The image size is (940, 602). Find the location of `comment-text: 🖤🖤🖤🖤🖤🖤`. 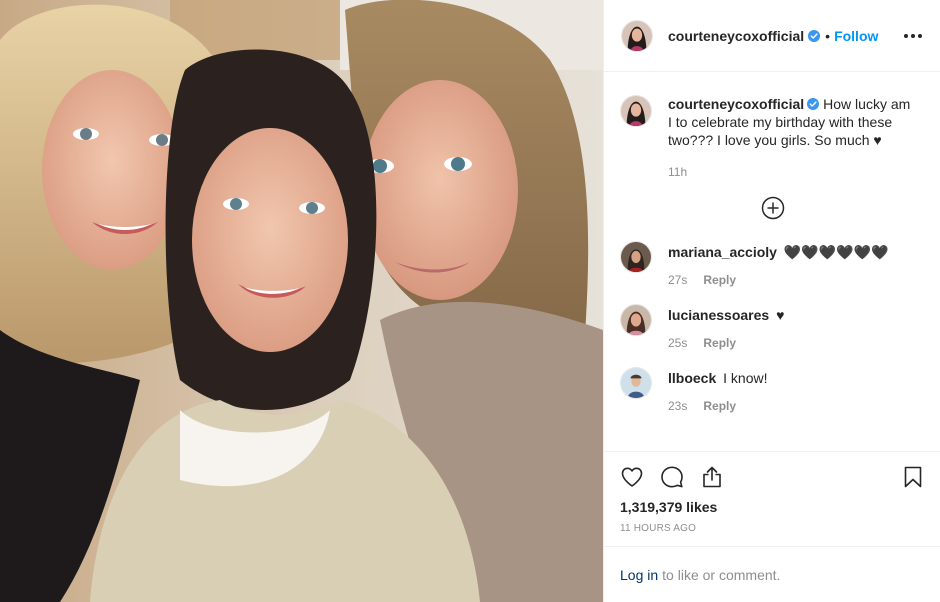

comment-text: 🖤🖤🖤🖤🖤🖤 is located at coordinates (836, 252).